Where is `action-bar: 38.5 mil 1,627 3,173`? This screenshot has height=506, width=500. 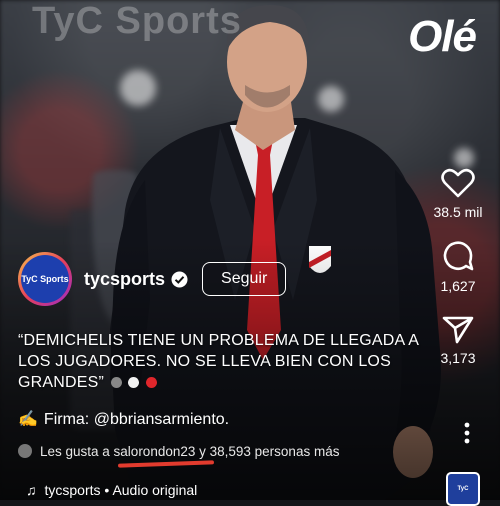
action-bar: 38.5 mil 1,627 3,173 is located at coordinates (458, 277).